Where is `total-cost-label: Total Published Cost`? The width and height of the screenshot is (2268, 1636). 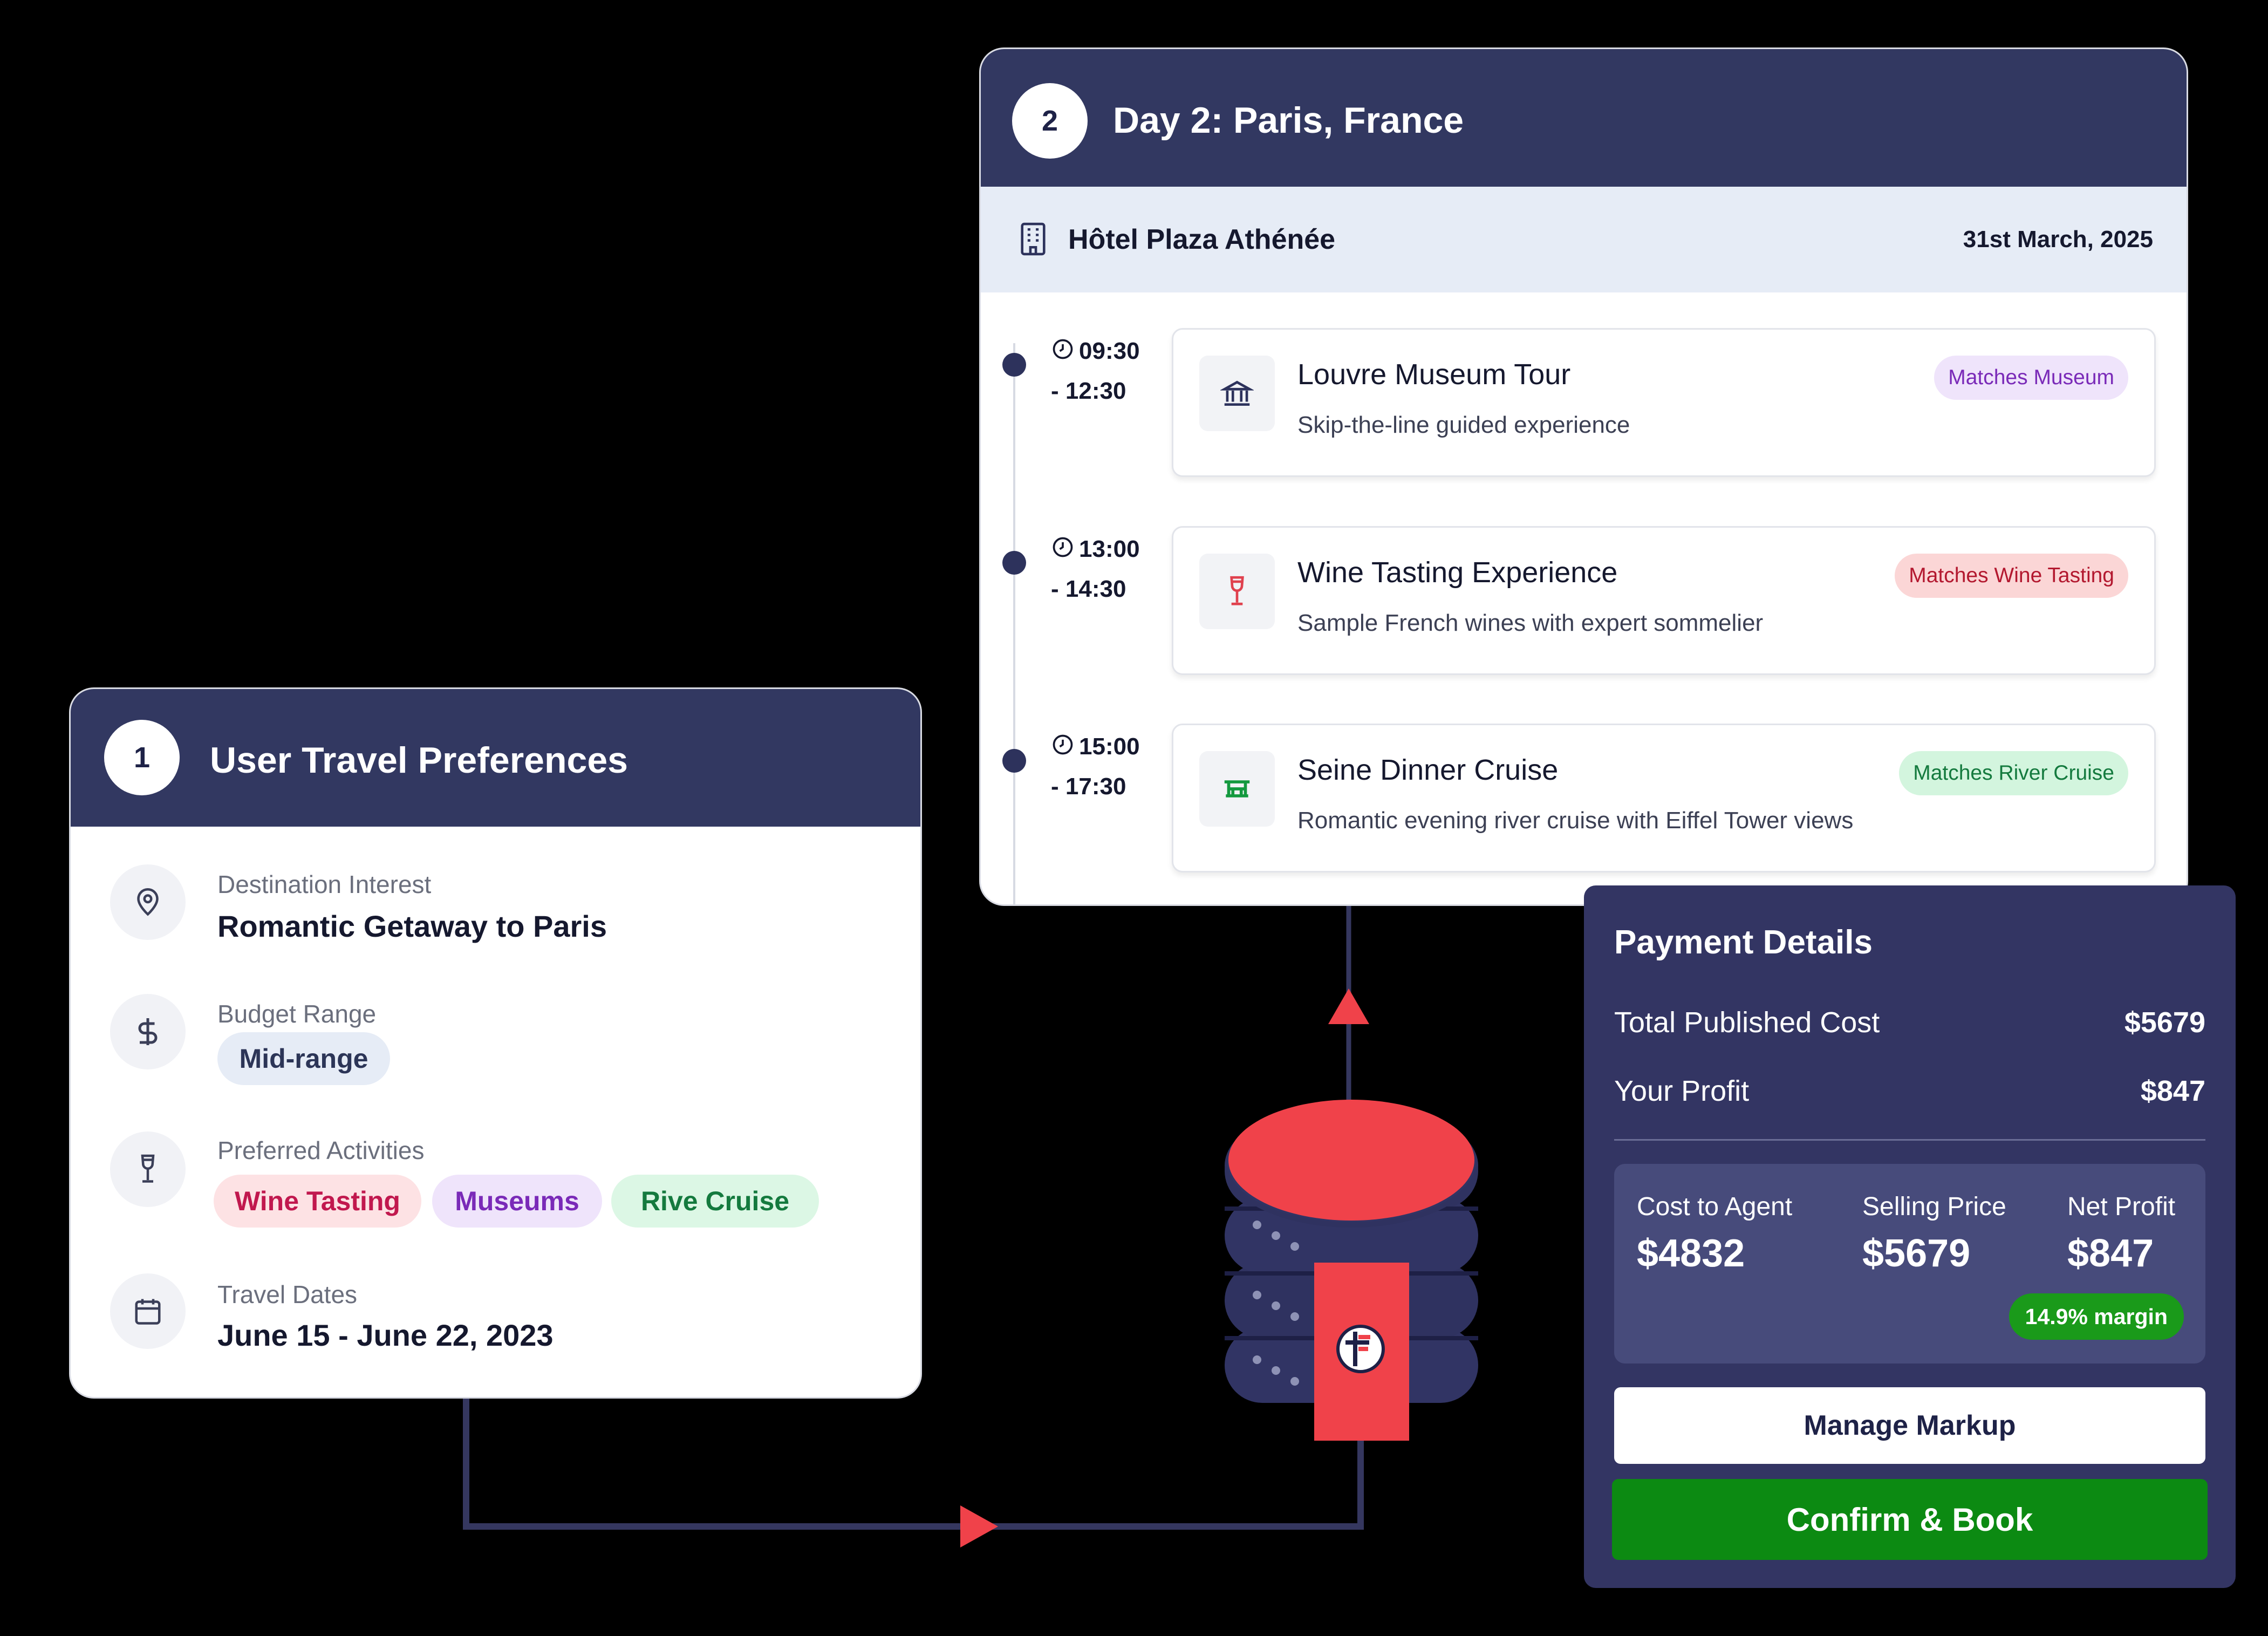 total-cost-label: Total Published Cost is located at coordinates (1747, 1022).